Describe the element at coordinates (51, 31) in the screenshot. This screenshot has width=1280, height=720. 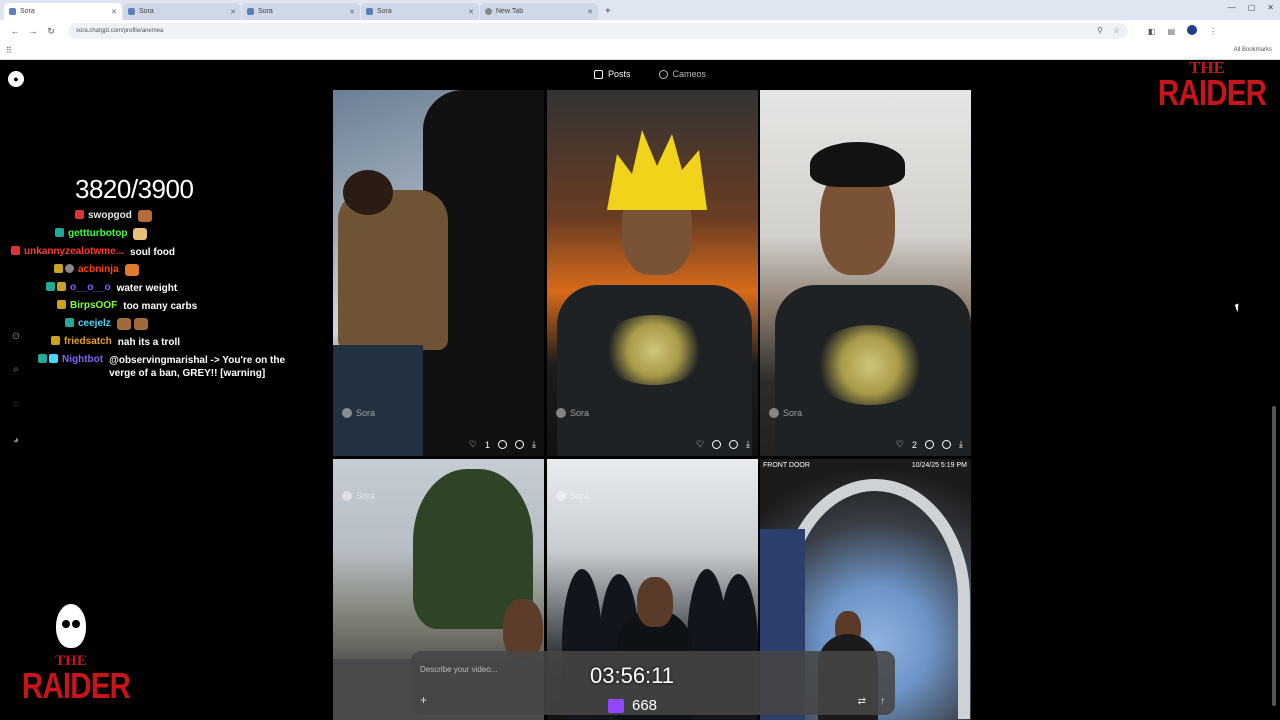
I see `reload-icon: ↻` at that location.